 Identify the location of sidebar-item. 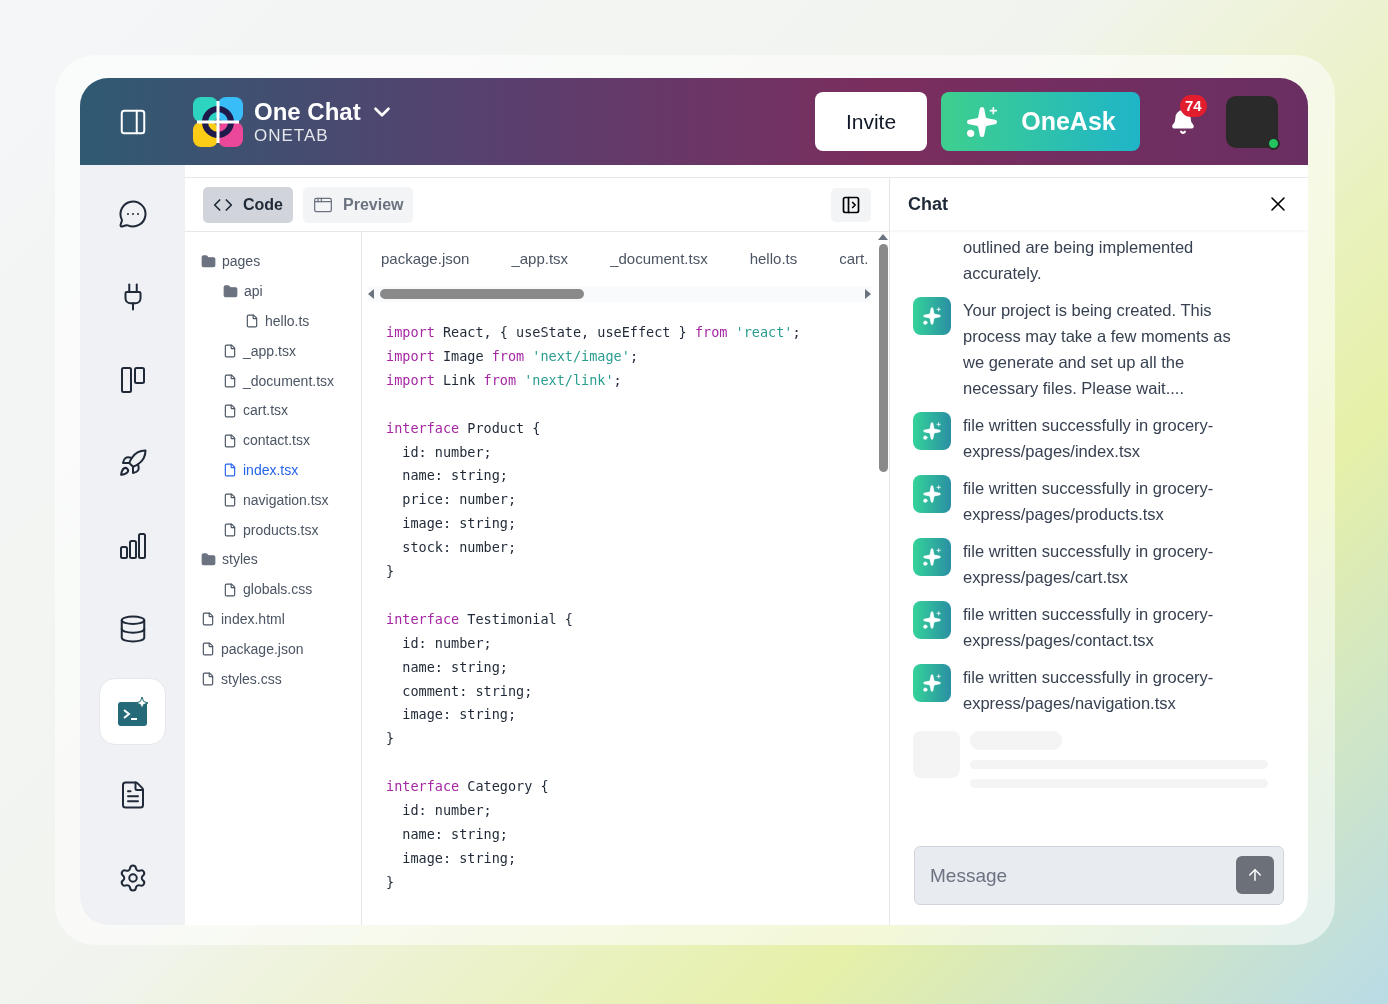
(132, 711).